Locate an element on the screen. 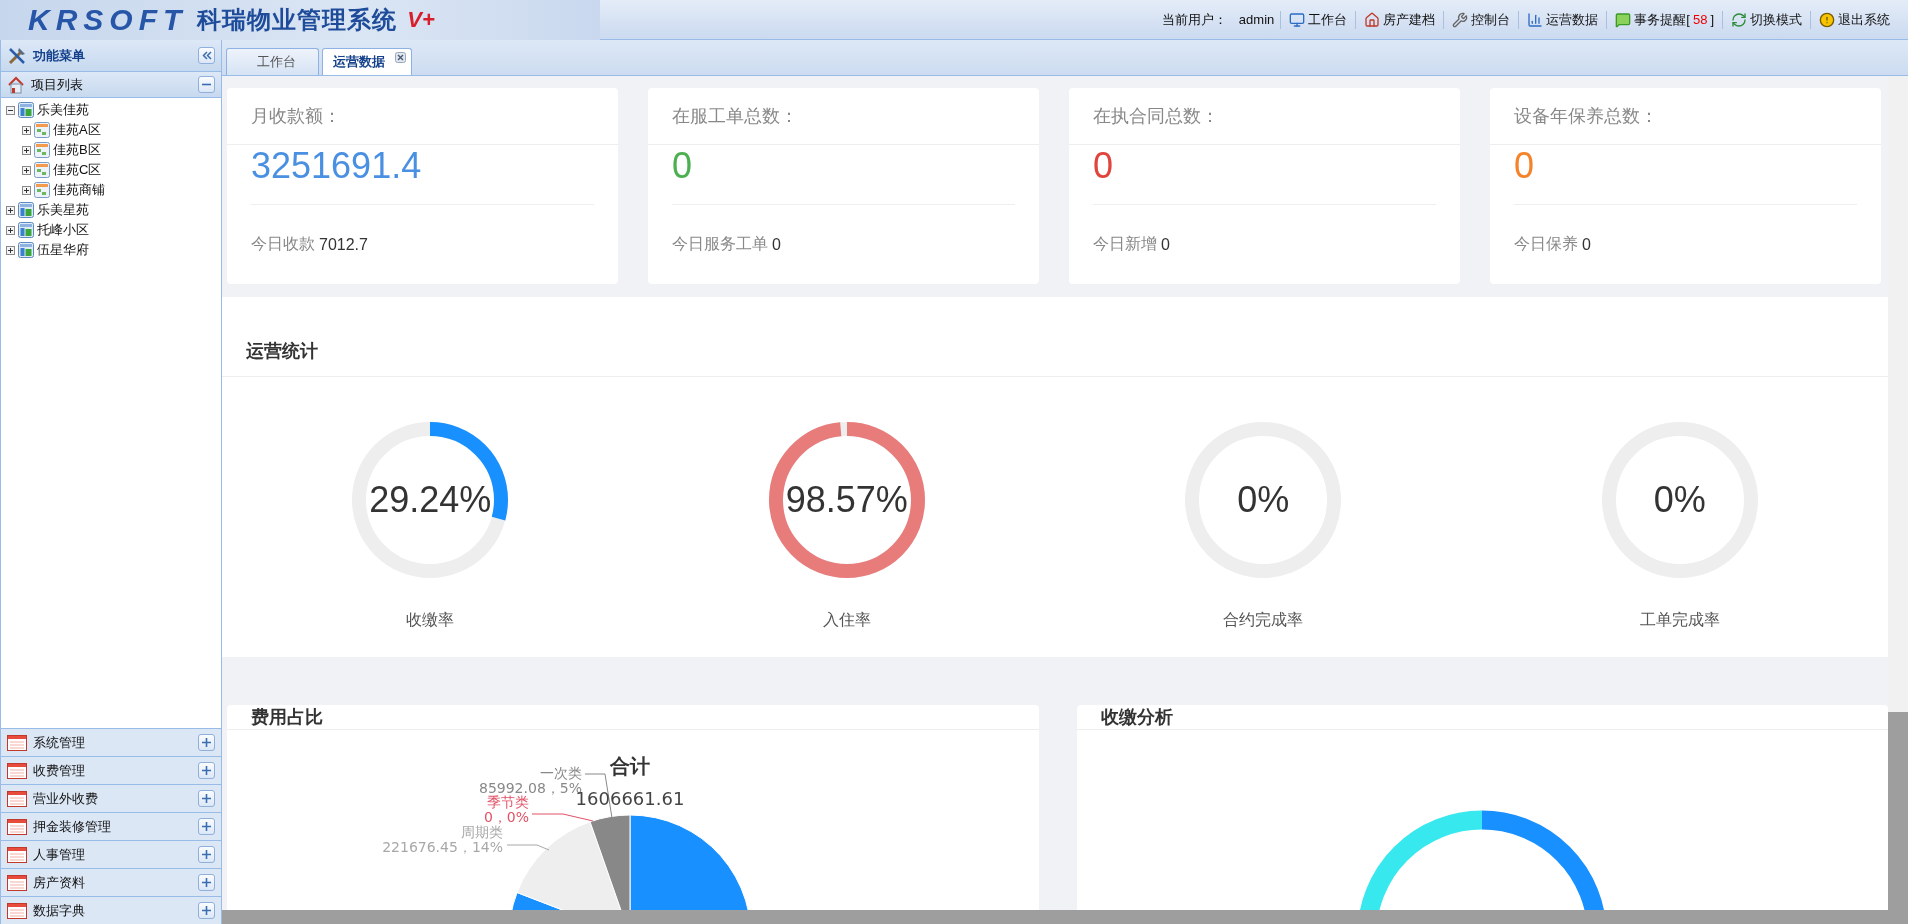  slice-value-label: 221676.45，14% is located at coordinates (442, 847).